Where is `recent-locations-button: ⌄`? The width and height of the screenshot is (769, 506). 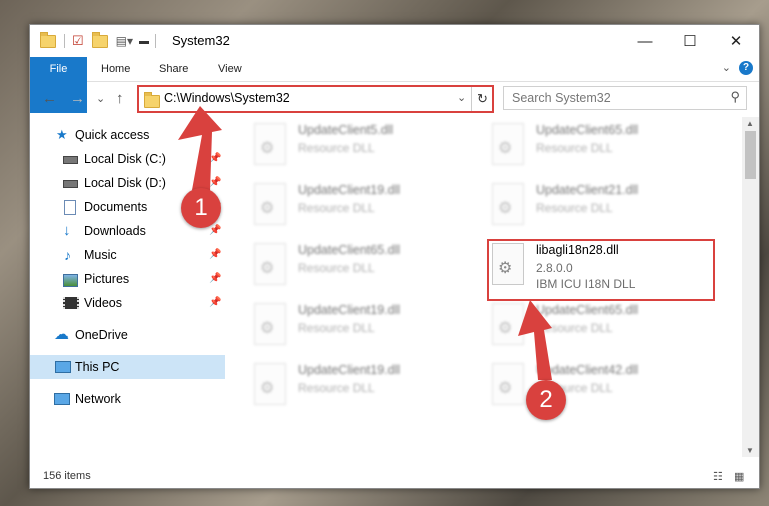
recent-locations-button: ⌄ is located at coordinates (100, 98).